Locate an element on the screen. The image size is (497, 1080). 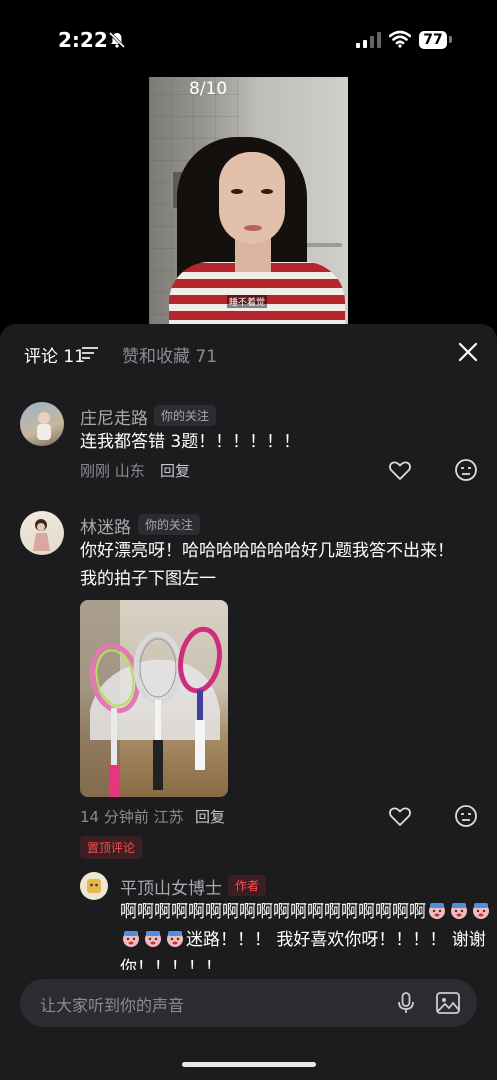
person-eye-left is located at coordinates (237, 191).